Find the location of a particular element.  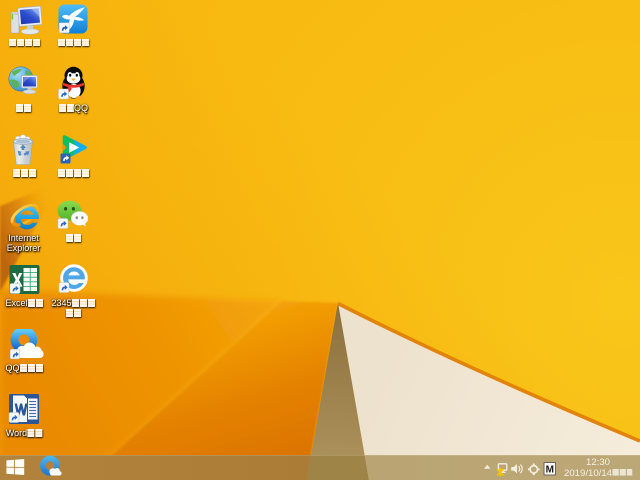

svg-text: 2019/10/14 is located at coordinates (588, 473).